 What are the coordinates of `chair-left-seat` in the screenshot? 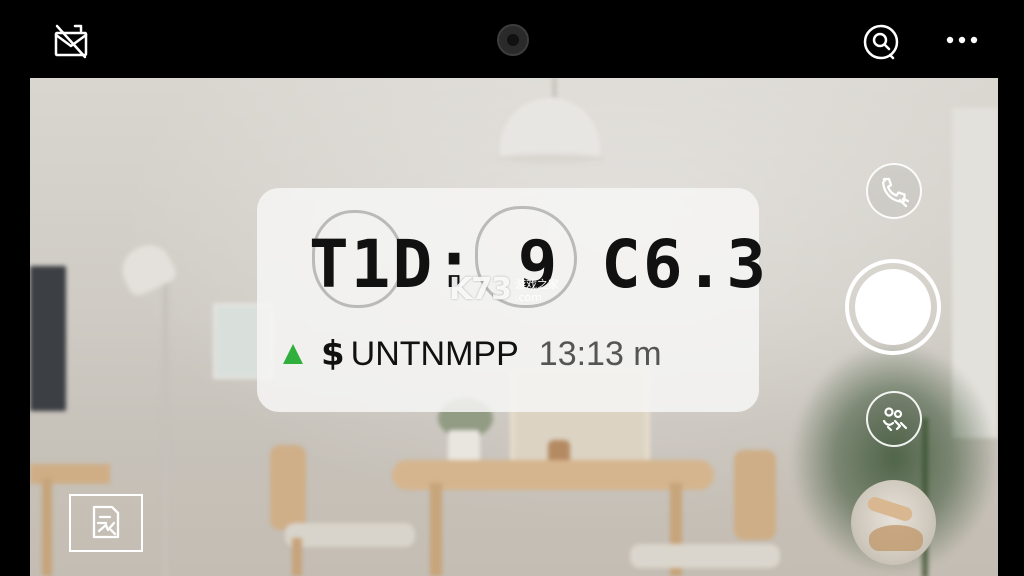 It's located at (350, 535).